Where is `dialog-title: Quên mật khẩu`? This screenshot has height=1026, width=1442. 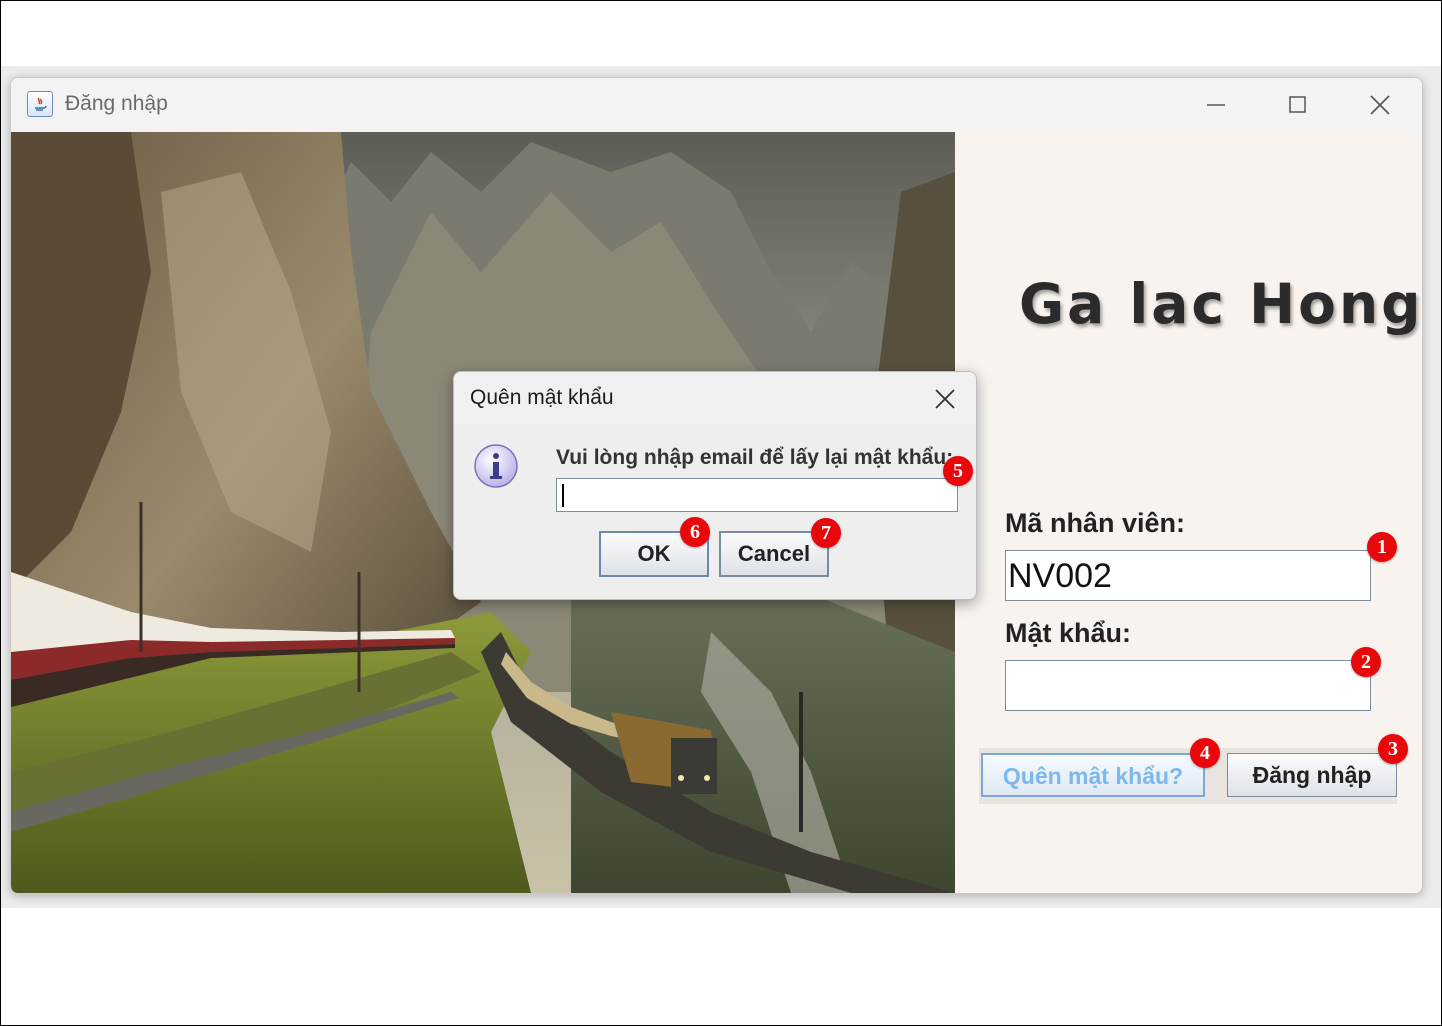 dialog-title: Quên mật khẩu is located at coordinates (542, 397).